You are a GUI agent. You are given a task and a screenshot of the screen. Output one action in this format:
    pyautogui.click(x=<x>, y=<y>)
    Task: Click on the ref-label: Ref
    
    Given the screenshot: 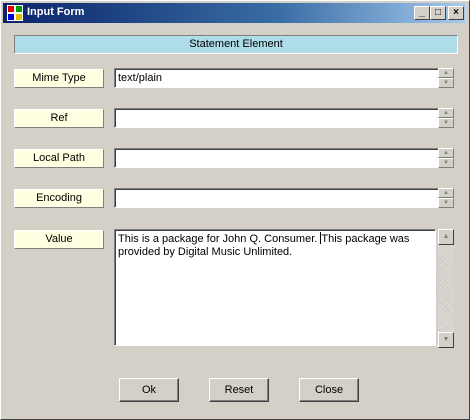 What is the action you would take?
    pyautogui.click(x=59, y=118)
    